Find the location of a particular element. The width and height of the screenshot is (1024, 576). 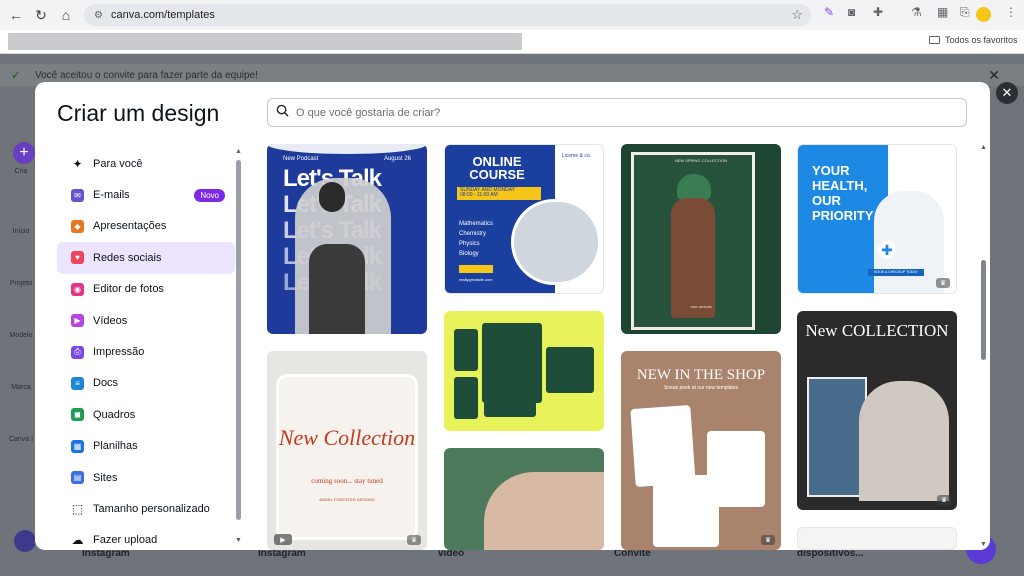

whiteboard-icon: ◼ is located at coordinates (77, 415).